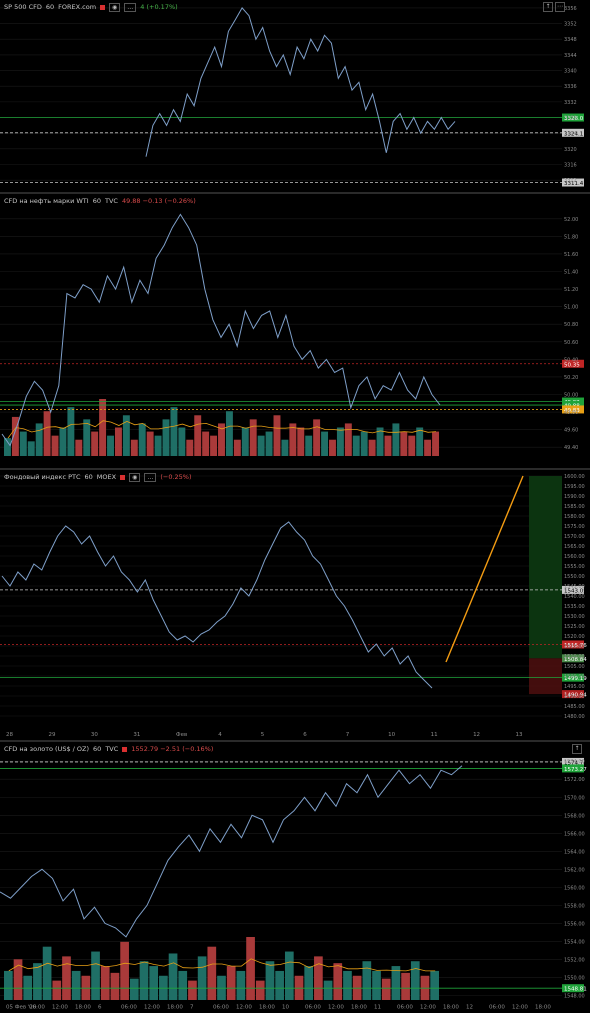 The image size is (590, 1013). Describe the element at coordinates (46, 201) in the screenshot. I see `wti-symbol: CFD на нефть марки WTI` at that location.